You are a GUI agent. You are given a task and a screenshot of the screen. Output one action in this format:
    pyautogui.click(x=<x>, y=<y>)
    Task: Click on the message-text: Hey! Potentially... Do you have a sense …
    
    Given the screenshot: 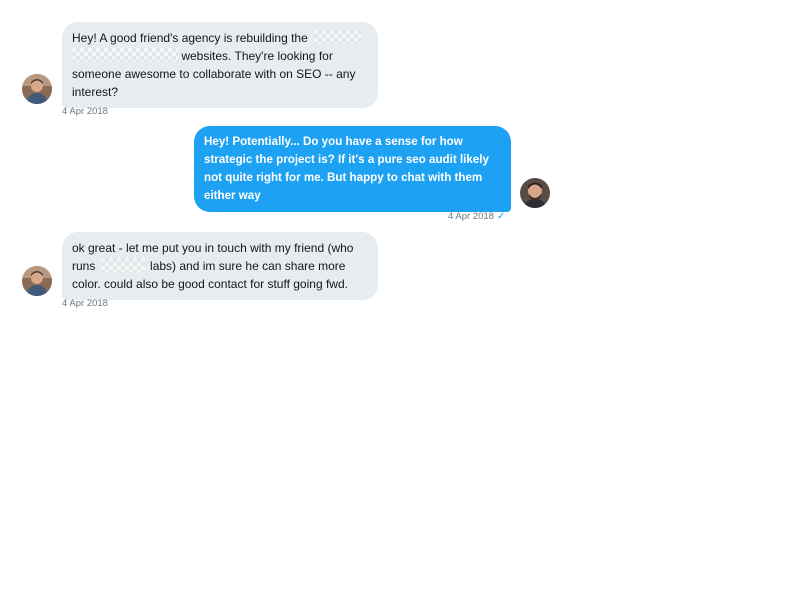 What is the action you would take?
    pyautogui.click(x=346, y=168)
    